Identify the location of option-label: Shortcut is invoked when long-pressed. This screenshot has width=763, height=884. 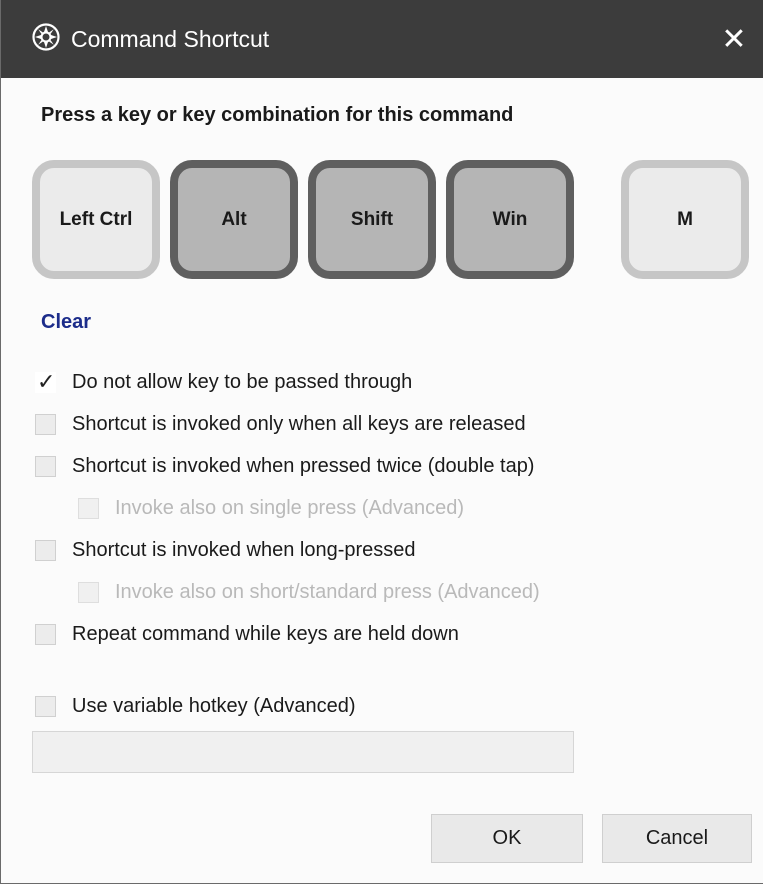
(244, 550).